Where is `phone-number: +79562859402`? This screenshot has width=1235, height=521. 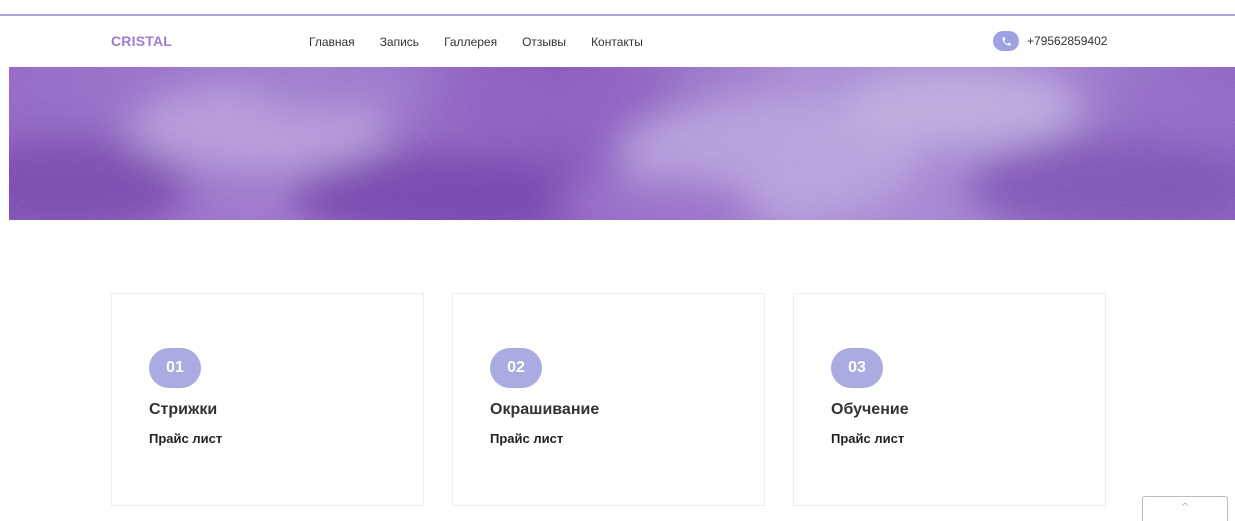 phone-number: +79562859402 is located at coordinates (1067, 41).